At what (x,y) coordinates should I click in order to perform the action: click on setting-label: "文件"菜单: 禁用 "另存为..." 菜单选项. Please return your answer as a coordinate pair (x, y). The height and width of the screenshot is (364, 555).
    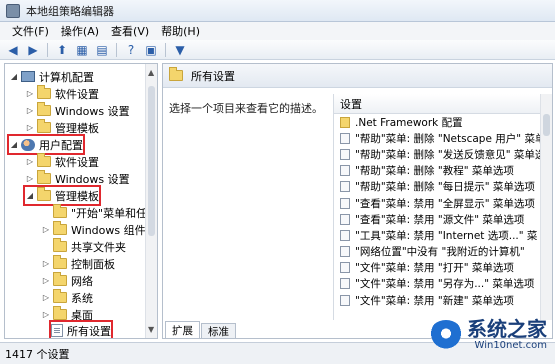
    Looking at the image, I should click on (445, 284).